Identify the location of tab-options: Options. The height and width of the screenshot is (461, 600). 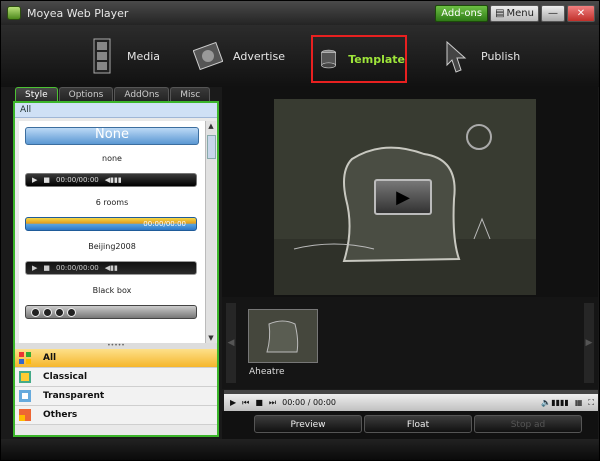
(86, 94).